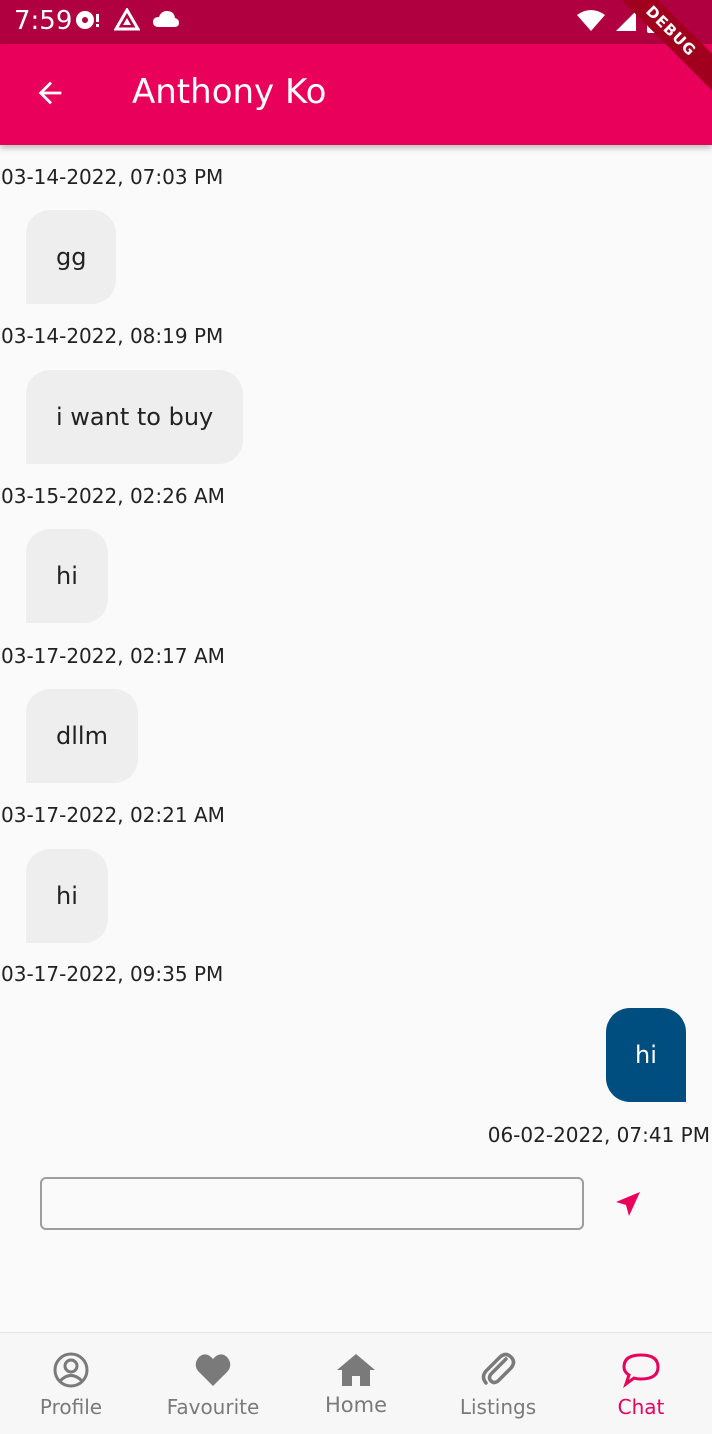 Image resolution: width=712 pixels, height=1434 pixels. What do you see at coordinates (641, 1370) in the screenshot?
I see `chat-bubble-icon` at bounding box center [641, 1370].